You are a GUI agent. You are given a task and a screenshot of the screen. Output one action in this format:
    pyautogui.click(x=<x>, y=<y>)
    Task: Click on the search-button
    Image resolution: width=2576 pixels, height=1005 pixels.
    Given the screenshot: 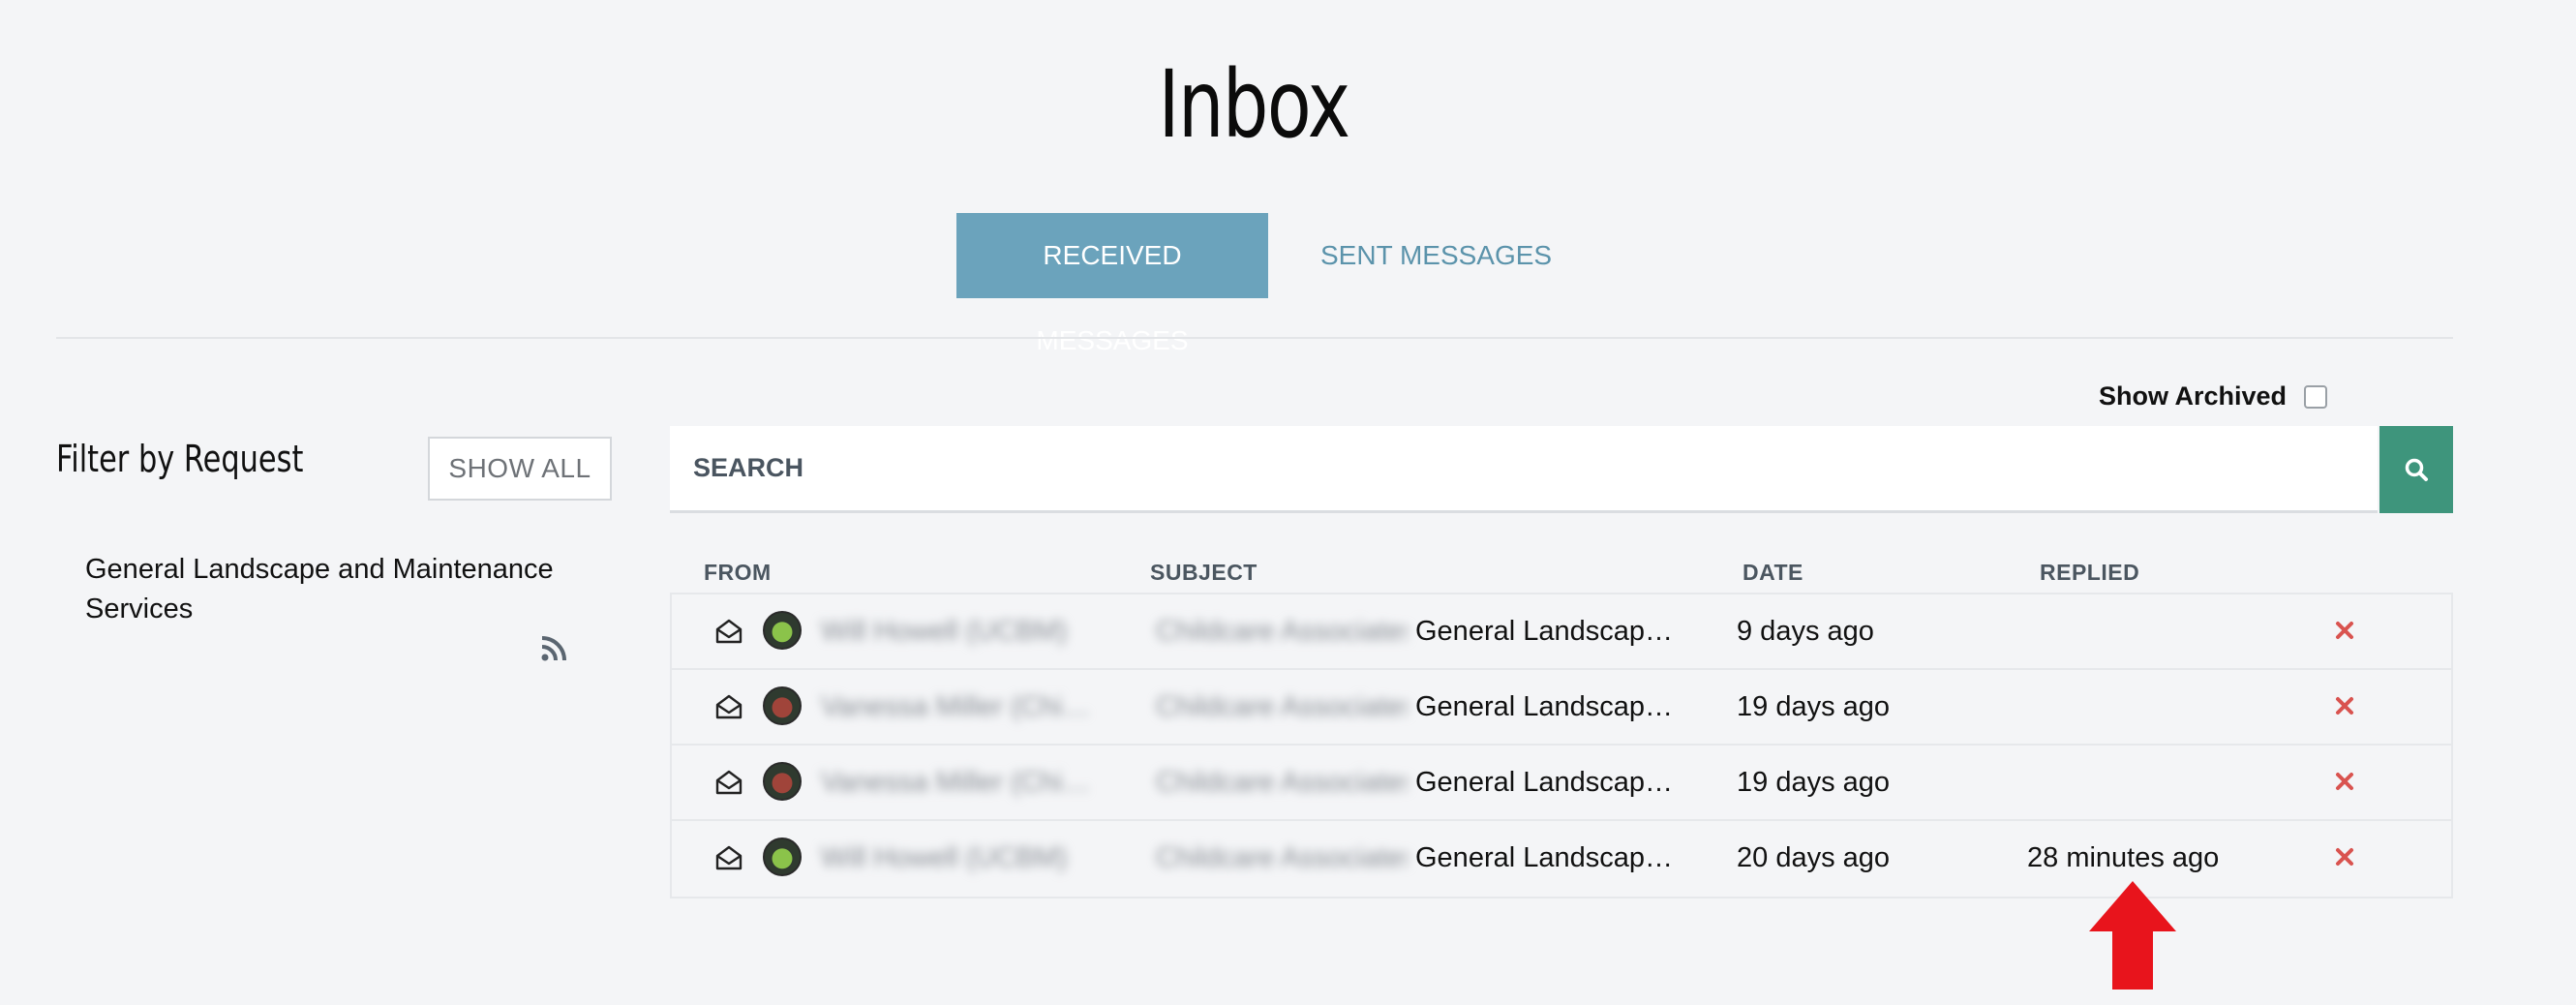 What is the action you would take?
    pyautogui.click(x=2416, y=469)
    